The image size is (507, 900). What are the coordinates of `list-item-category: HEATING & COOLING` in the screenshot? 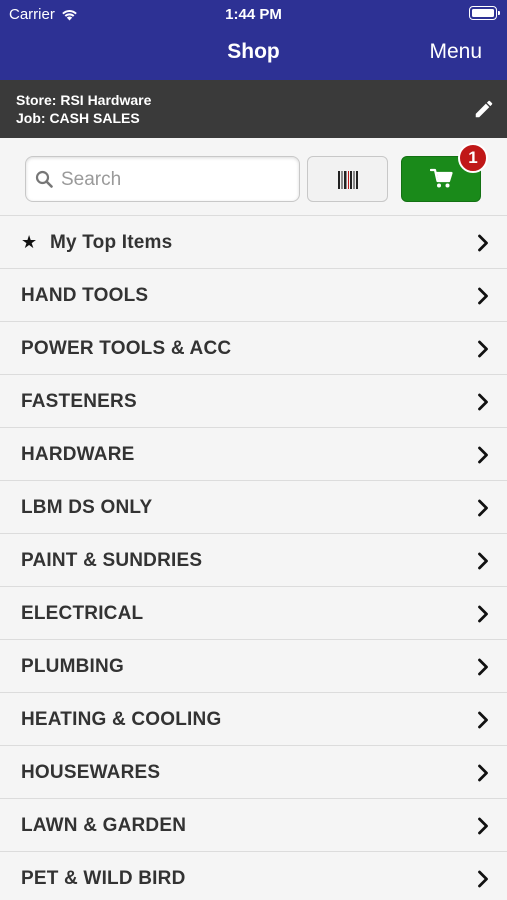 It's located at (253, 719).